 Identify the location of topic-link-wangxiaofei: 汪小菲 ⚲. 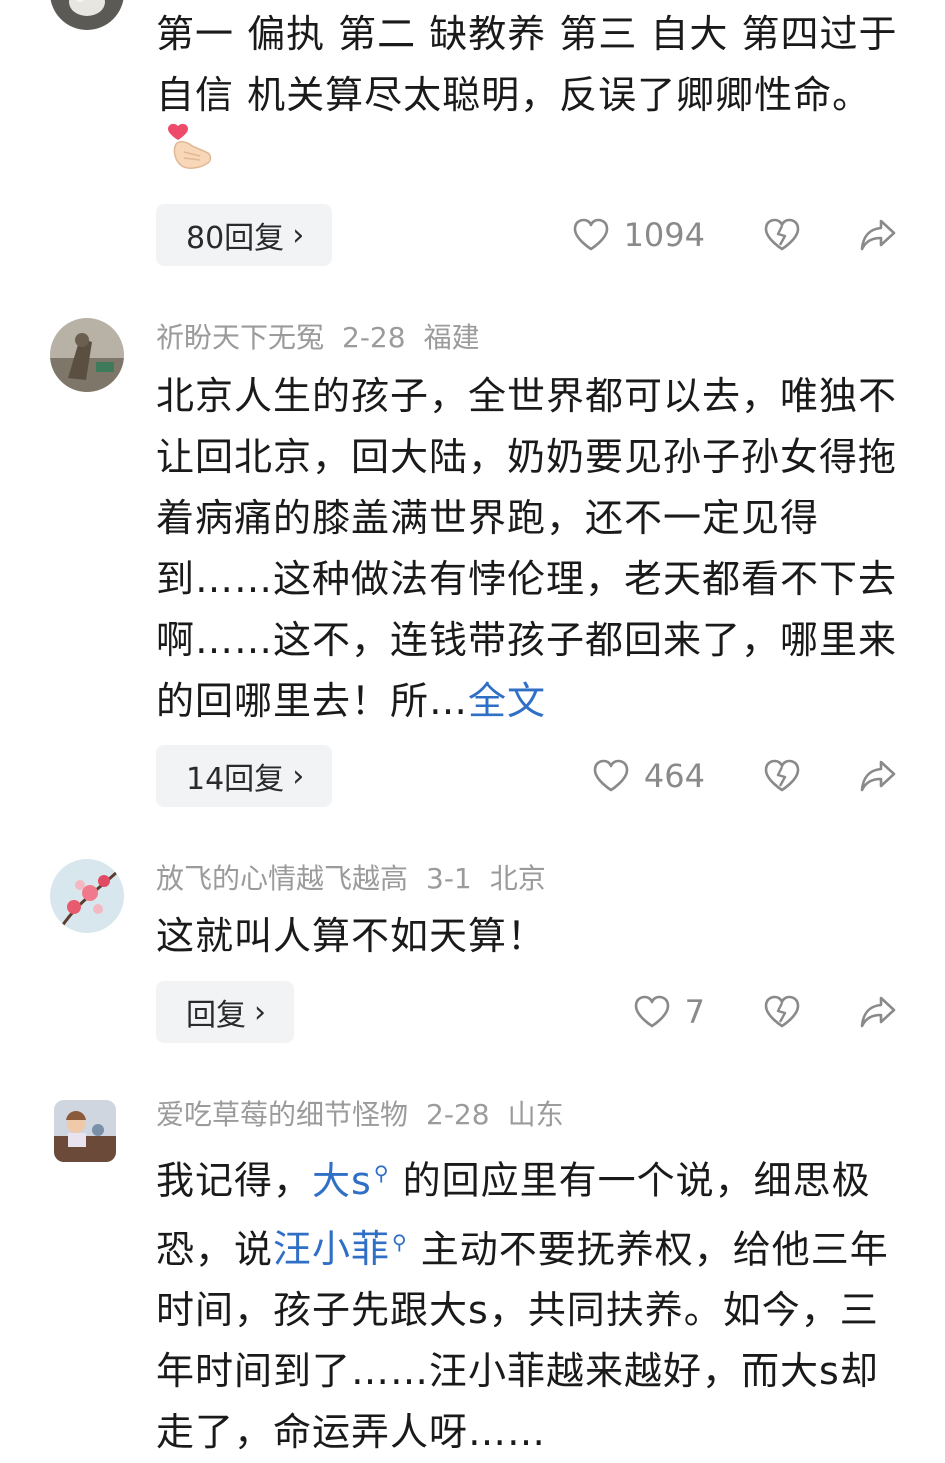
(340, 1249).